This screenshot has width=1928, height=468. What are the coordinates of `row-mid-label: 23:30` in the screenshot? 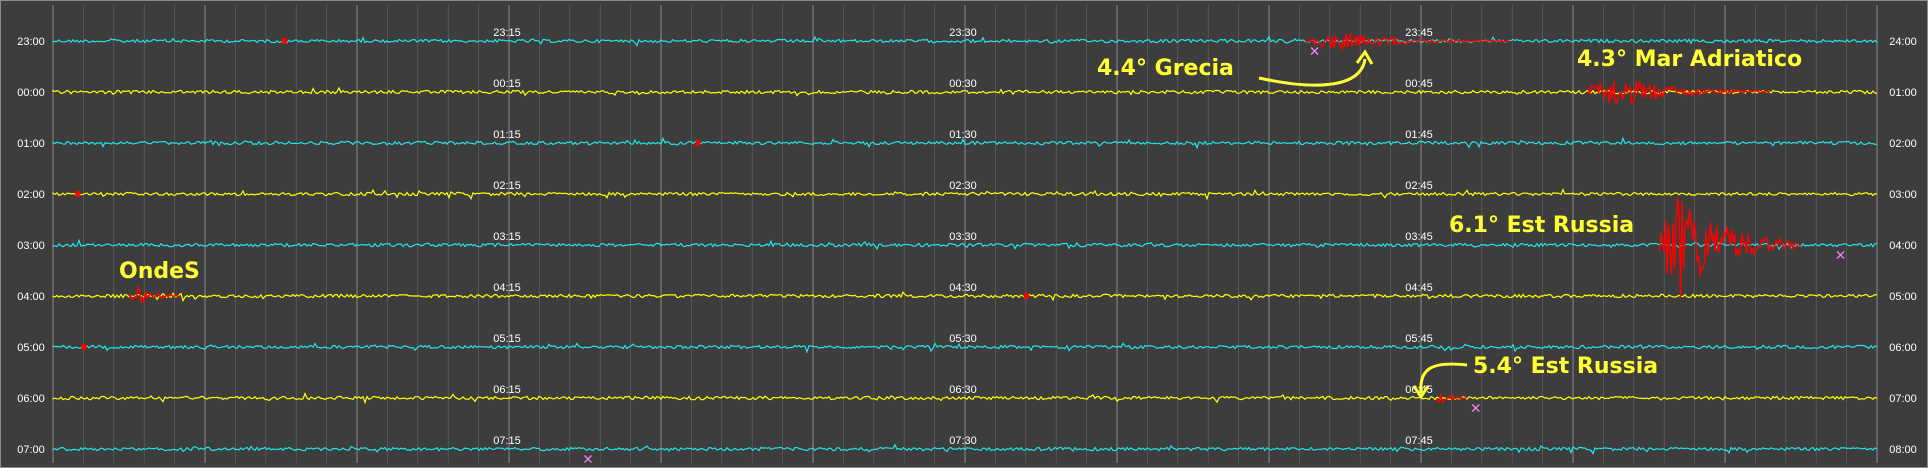 It's located at (963, 33).